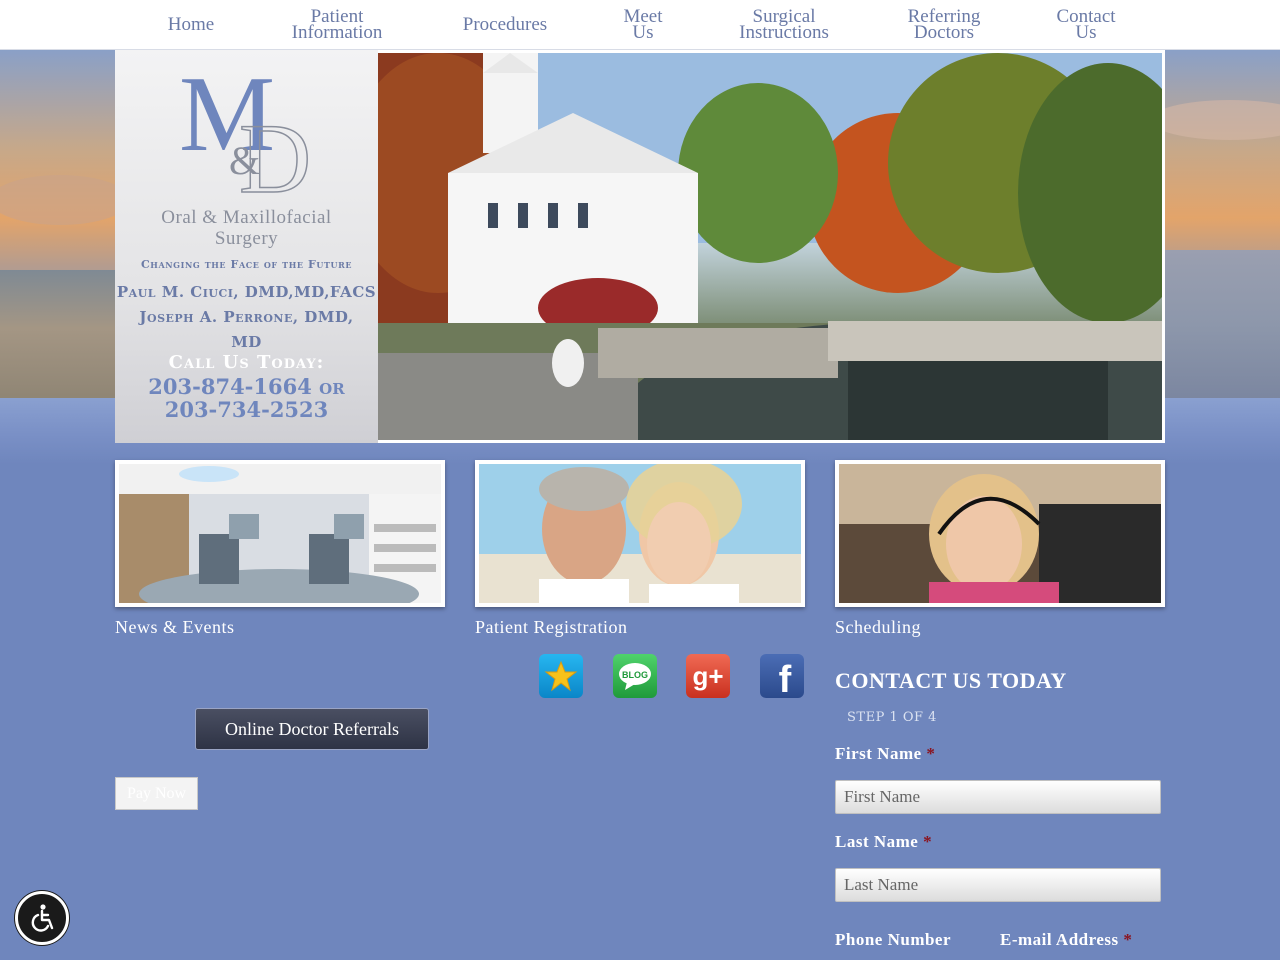 The width and height of the screenshot is (1280, 960). I want to click on doctor-name-1: Paul M. Ciuci, DMD,MD,FACS, so click(246, 292).